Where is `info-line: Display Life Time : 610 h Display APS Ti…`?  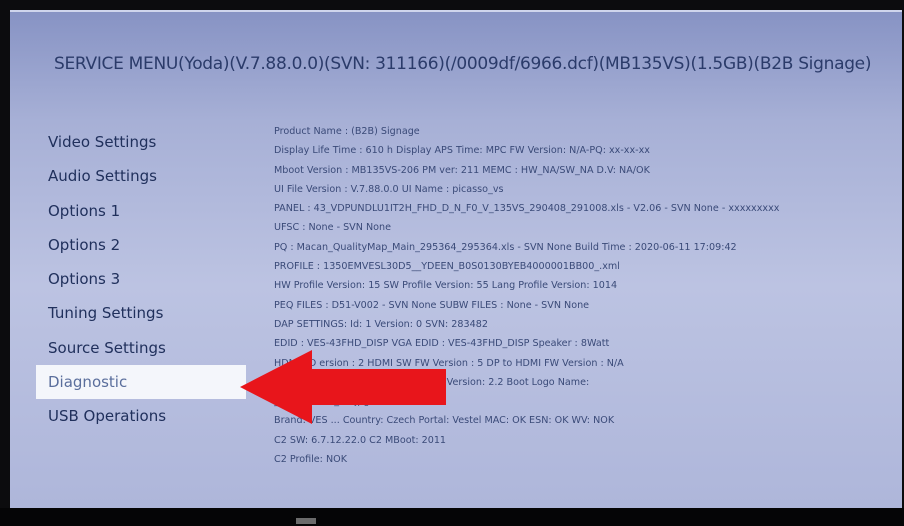
info-line: Display Life Time : 610 h Display APS Ti… is located at coordinates (462, 151).